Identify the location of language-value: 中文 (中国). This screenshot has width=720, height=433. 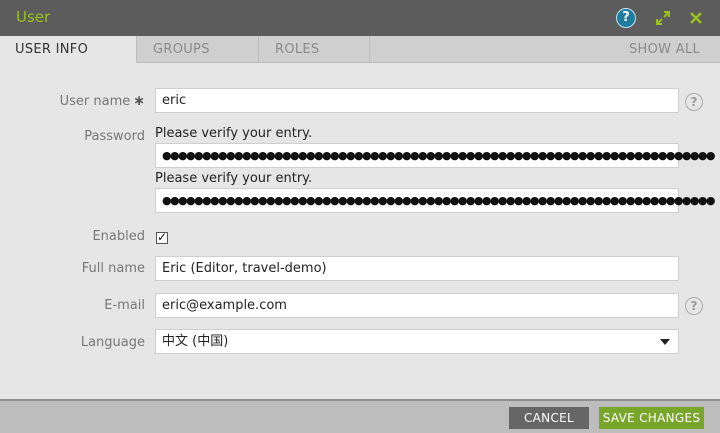
(195, 341).